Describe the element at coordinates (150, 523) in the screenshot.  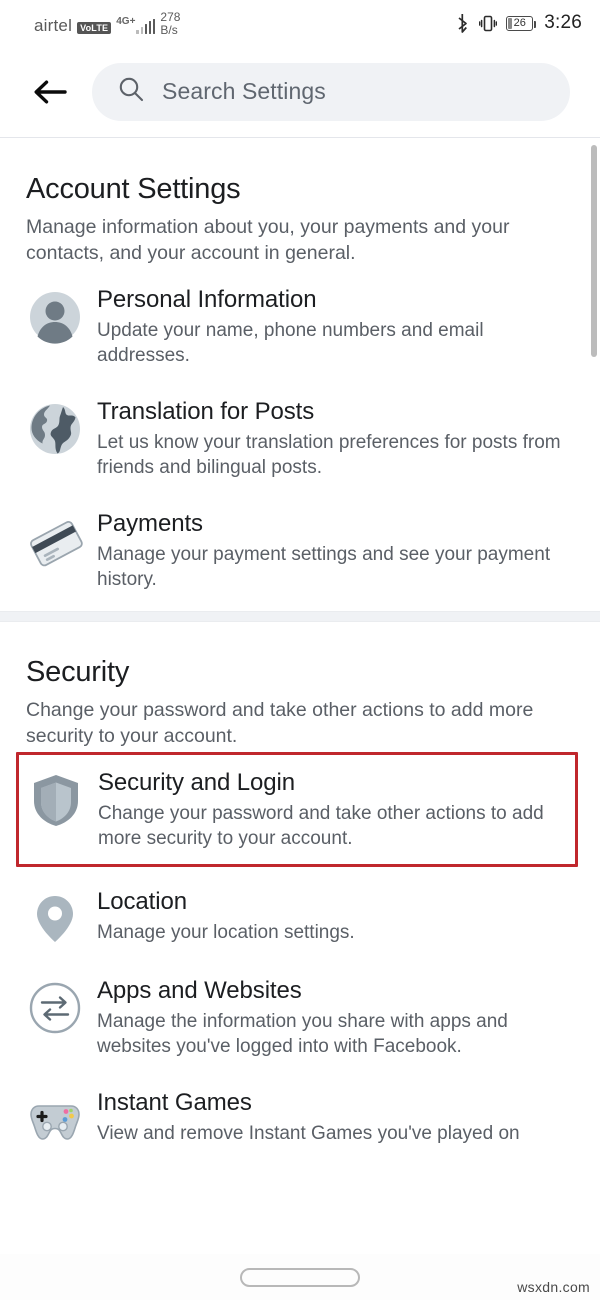
I see `settings-row-title: Payments` at that location.